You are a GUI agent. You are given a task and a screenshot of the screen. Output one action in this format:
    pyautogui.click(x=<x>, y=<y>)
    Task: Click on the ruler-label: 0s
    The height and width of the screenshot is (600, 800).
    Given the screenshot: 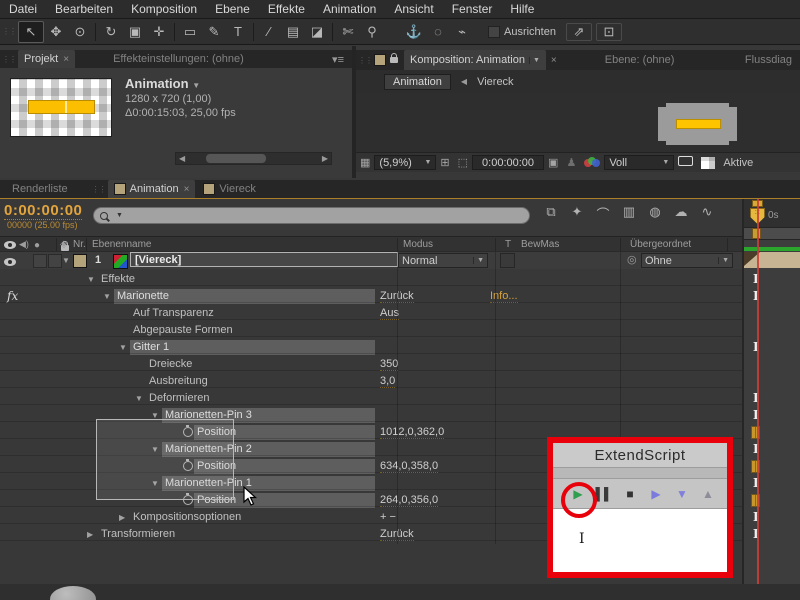 What is the action you would take?
    pyautogui.click(x=773, y=215)
    